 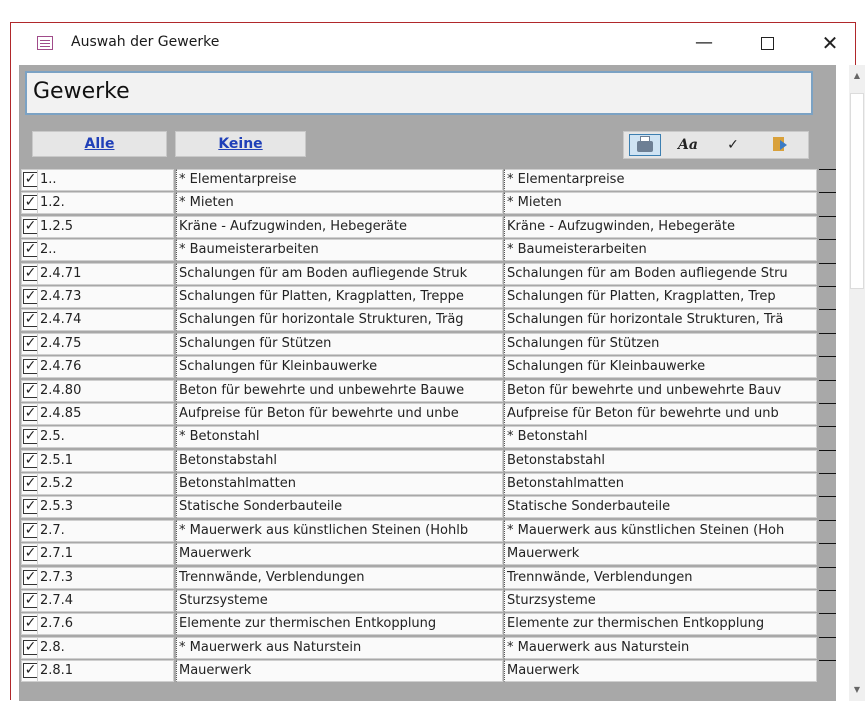 What do you see at coordinates (660, 180) in the screenshot?
I see `row-bezeichnung-2: * Elementarpreise` at bounding box center [660, 180].